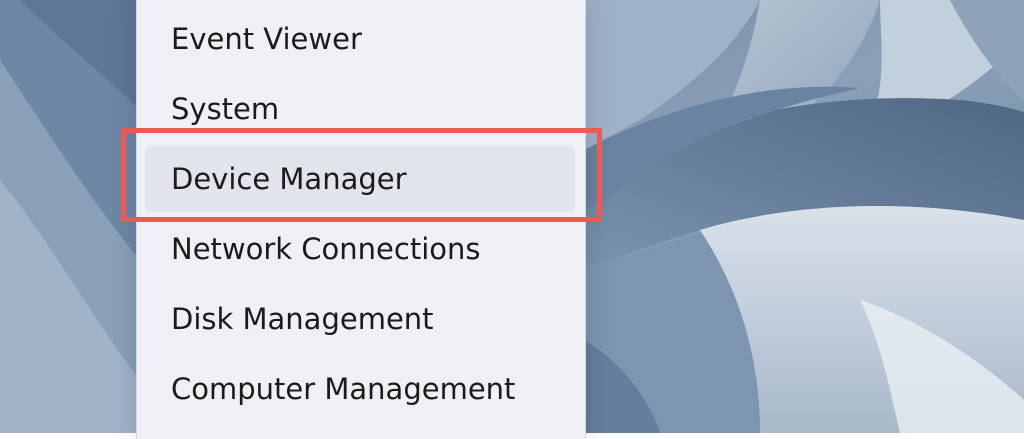 Image resolution: width=1024 pixels, height=439 pixels. What do you see at coordinates (266, 39) in the screenshot?
I see `menu-item-label: Event Viewer` at bounding box center [266, 39].